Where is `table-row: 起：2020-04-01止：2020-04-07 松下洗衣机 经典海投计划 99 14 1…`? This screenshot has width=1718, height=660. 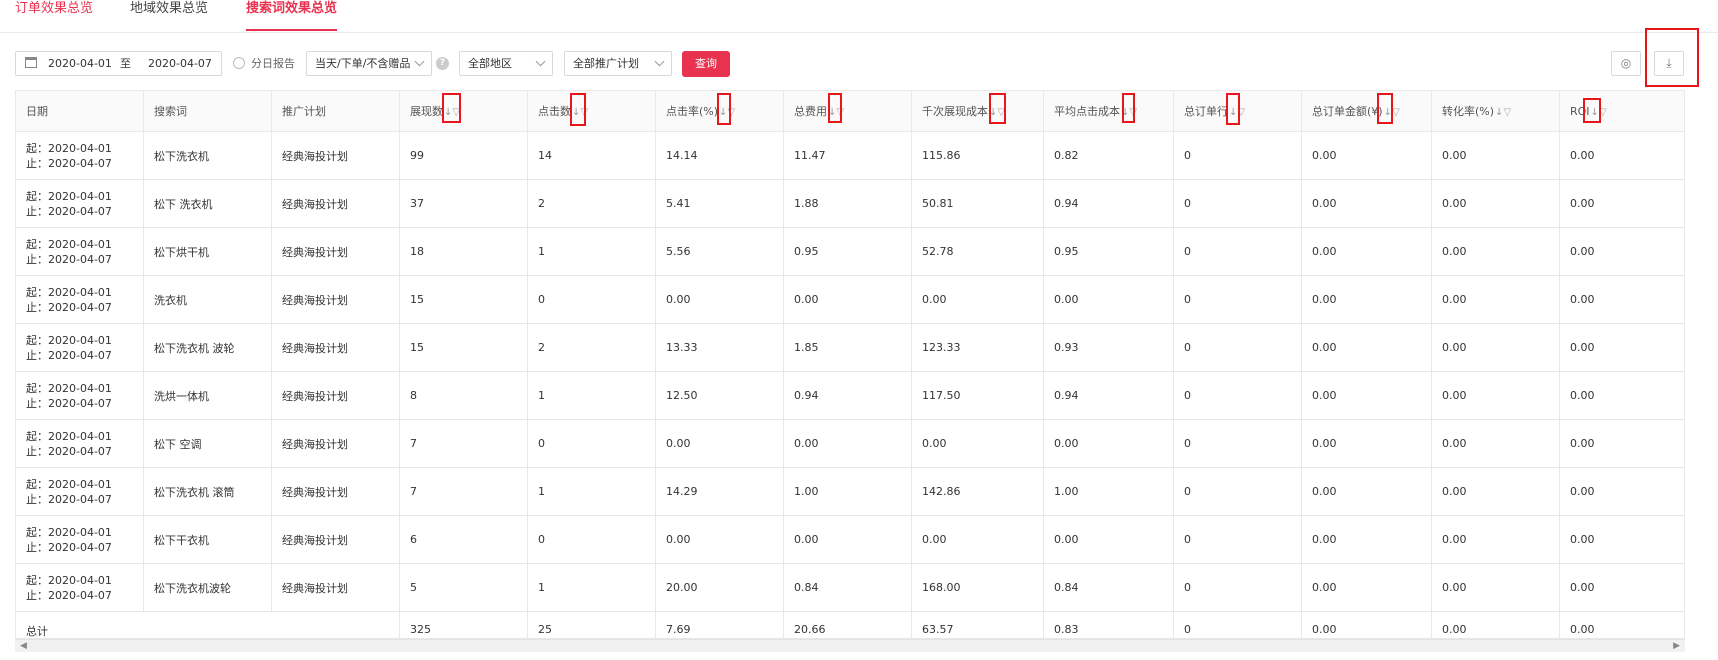 table-row: 起：2020-04-01止：2020-04-07 松下洗衣机 经典海投计划 99 14 1… is located at coordinates (850, 155).